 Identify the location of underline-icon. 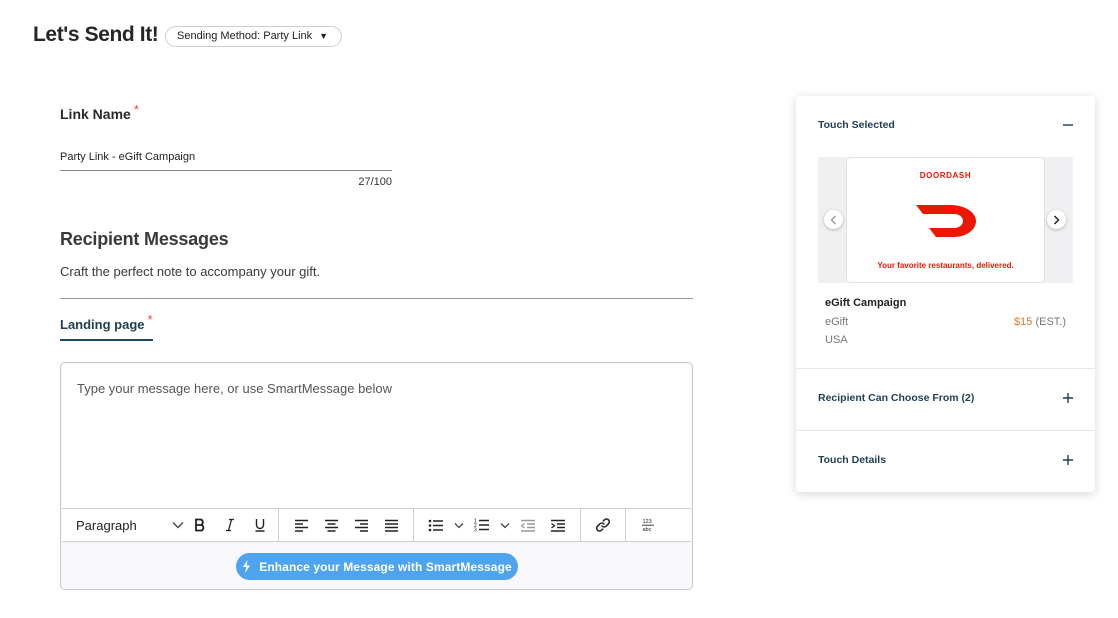
(260, 525).